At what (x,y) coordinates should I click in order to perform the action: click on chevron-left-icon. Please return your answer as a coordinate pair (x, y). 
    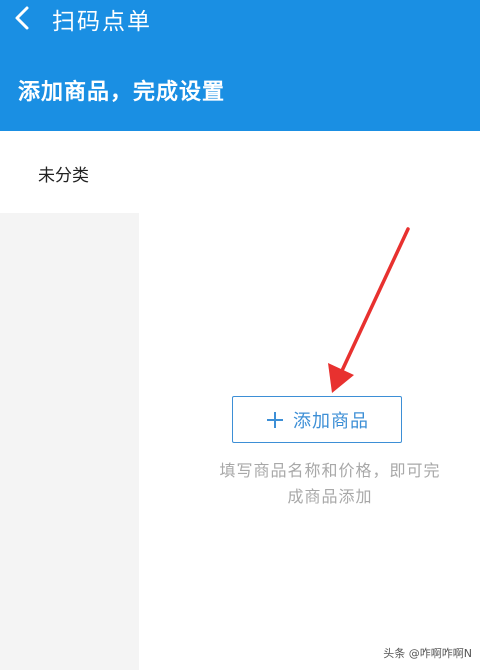
    Looking at the image, I should click on (22, 18).